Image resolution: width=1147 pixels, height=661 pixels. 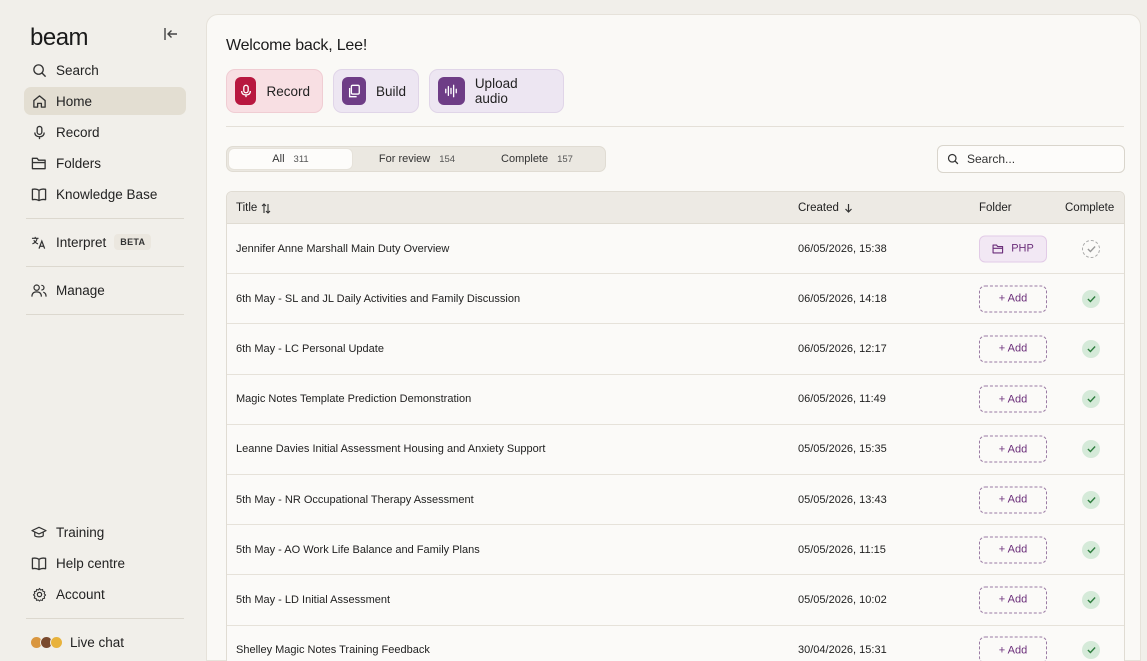 I want to click on folder-chip: PHP, so click(x=1013, y=249).